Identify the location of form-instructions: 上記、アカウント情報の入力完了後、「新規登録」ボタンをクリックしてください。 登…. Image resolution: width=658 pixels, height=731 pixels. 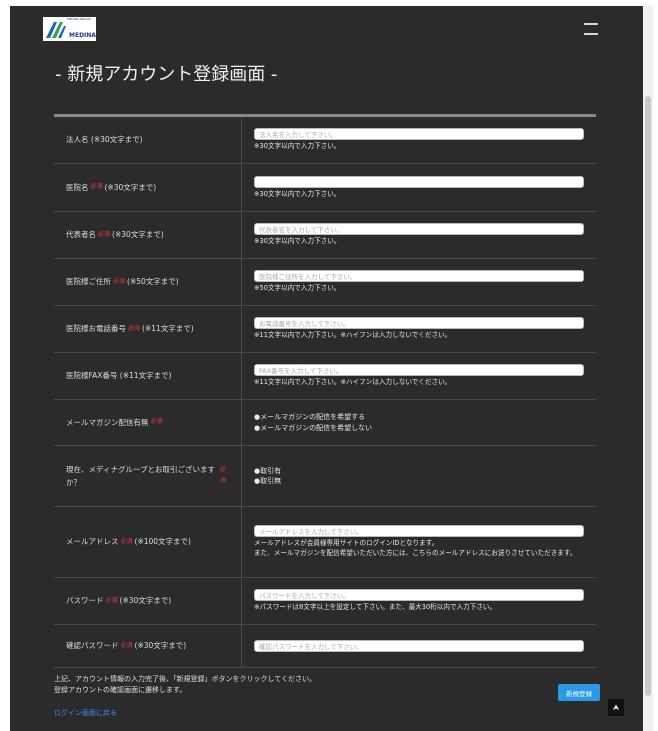
(185, 685).